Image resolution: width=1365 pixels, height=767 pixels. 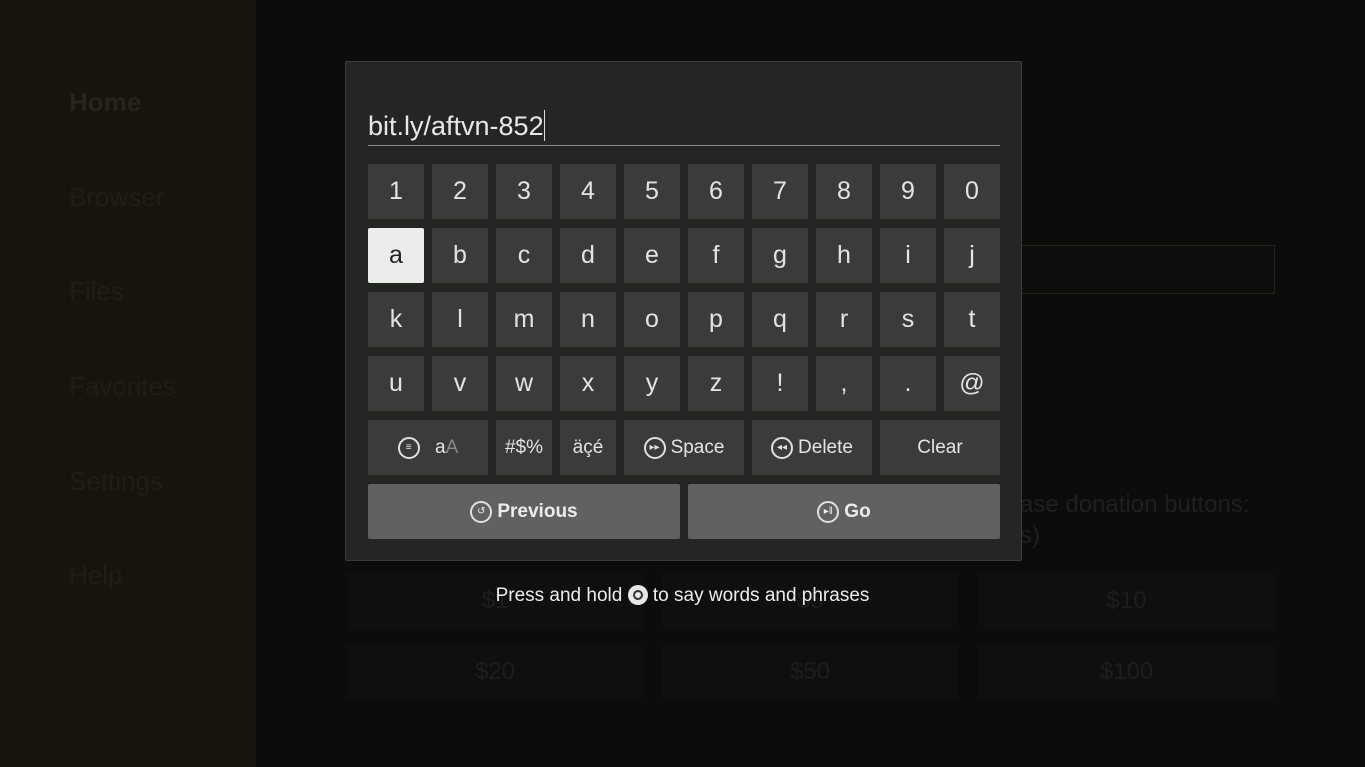 I want to click on clear-key: Clear, so click(x=940, y=447).